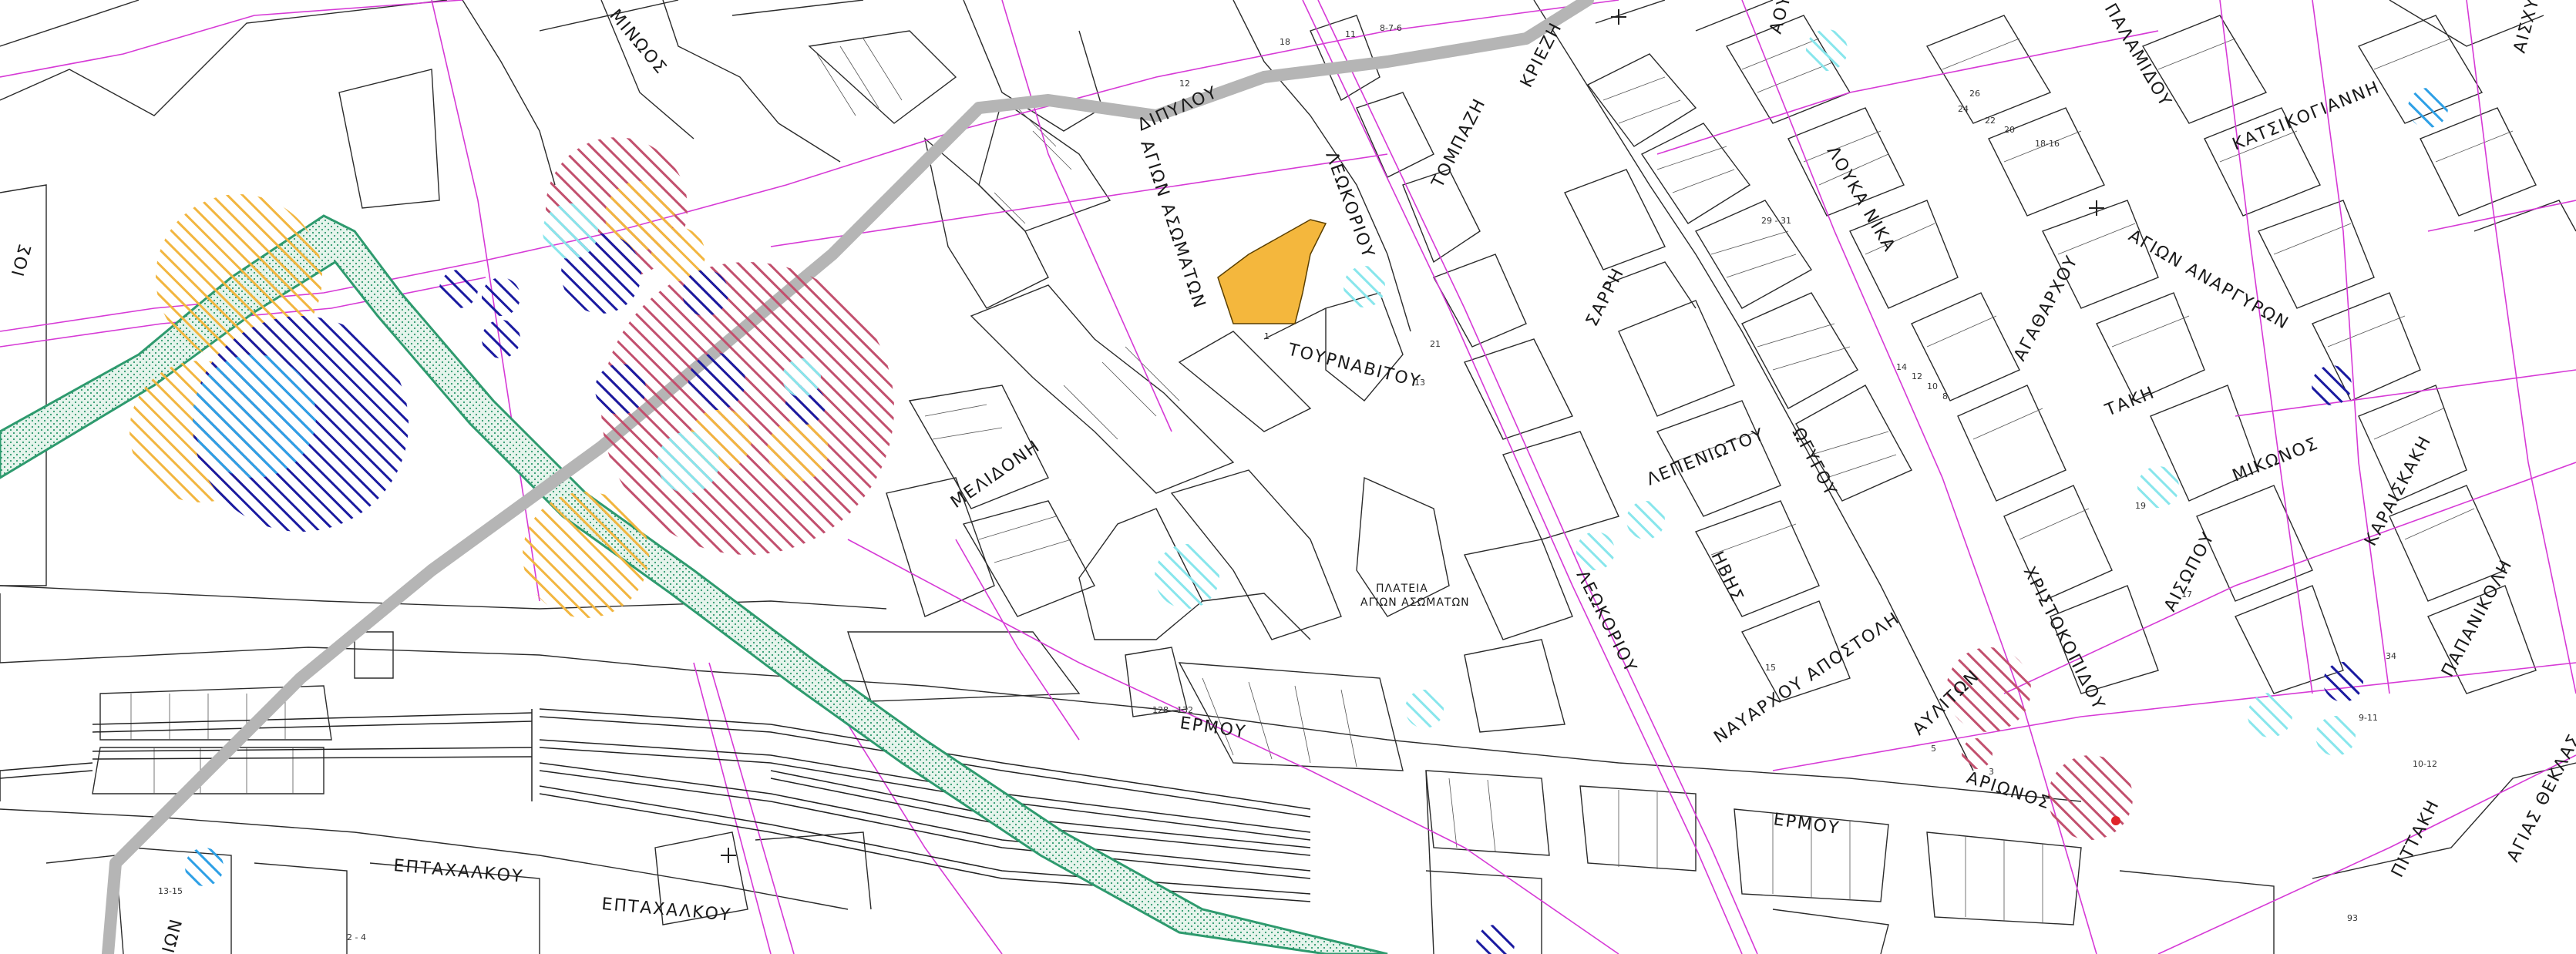 The image size is (2576, 954). I want to click on num-9-11: 9-11, so click(2368, 718).